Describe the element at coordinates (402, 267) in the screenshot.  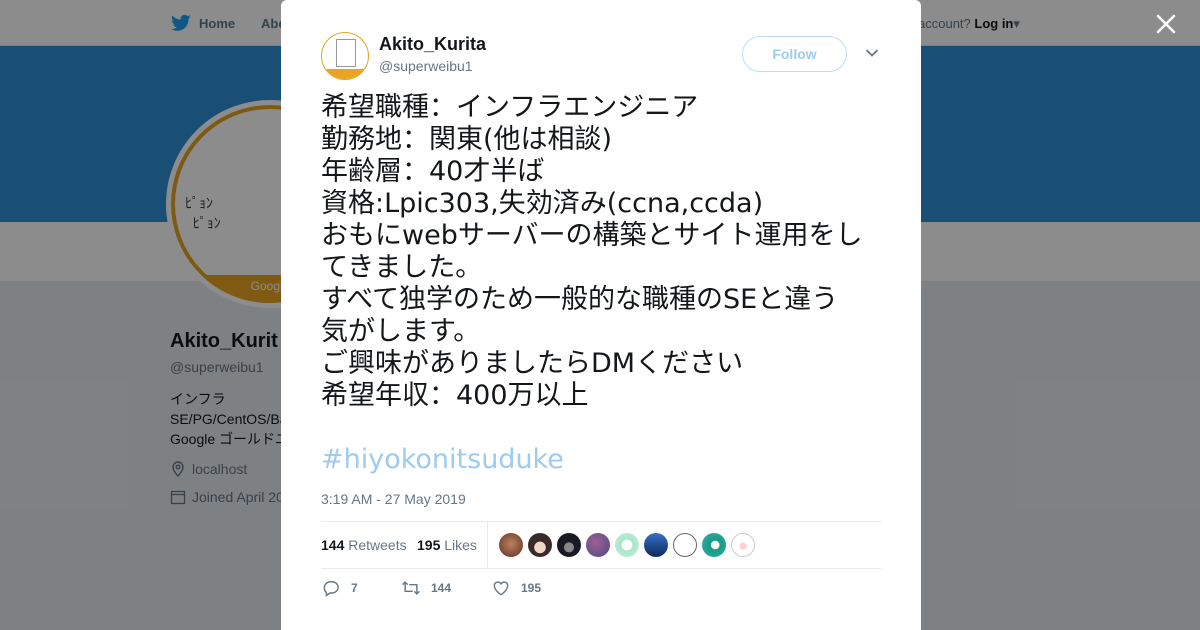
I see `tweet-line: てきました。` at that location.